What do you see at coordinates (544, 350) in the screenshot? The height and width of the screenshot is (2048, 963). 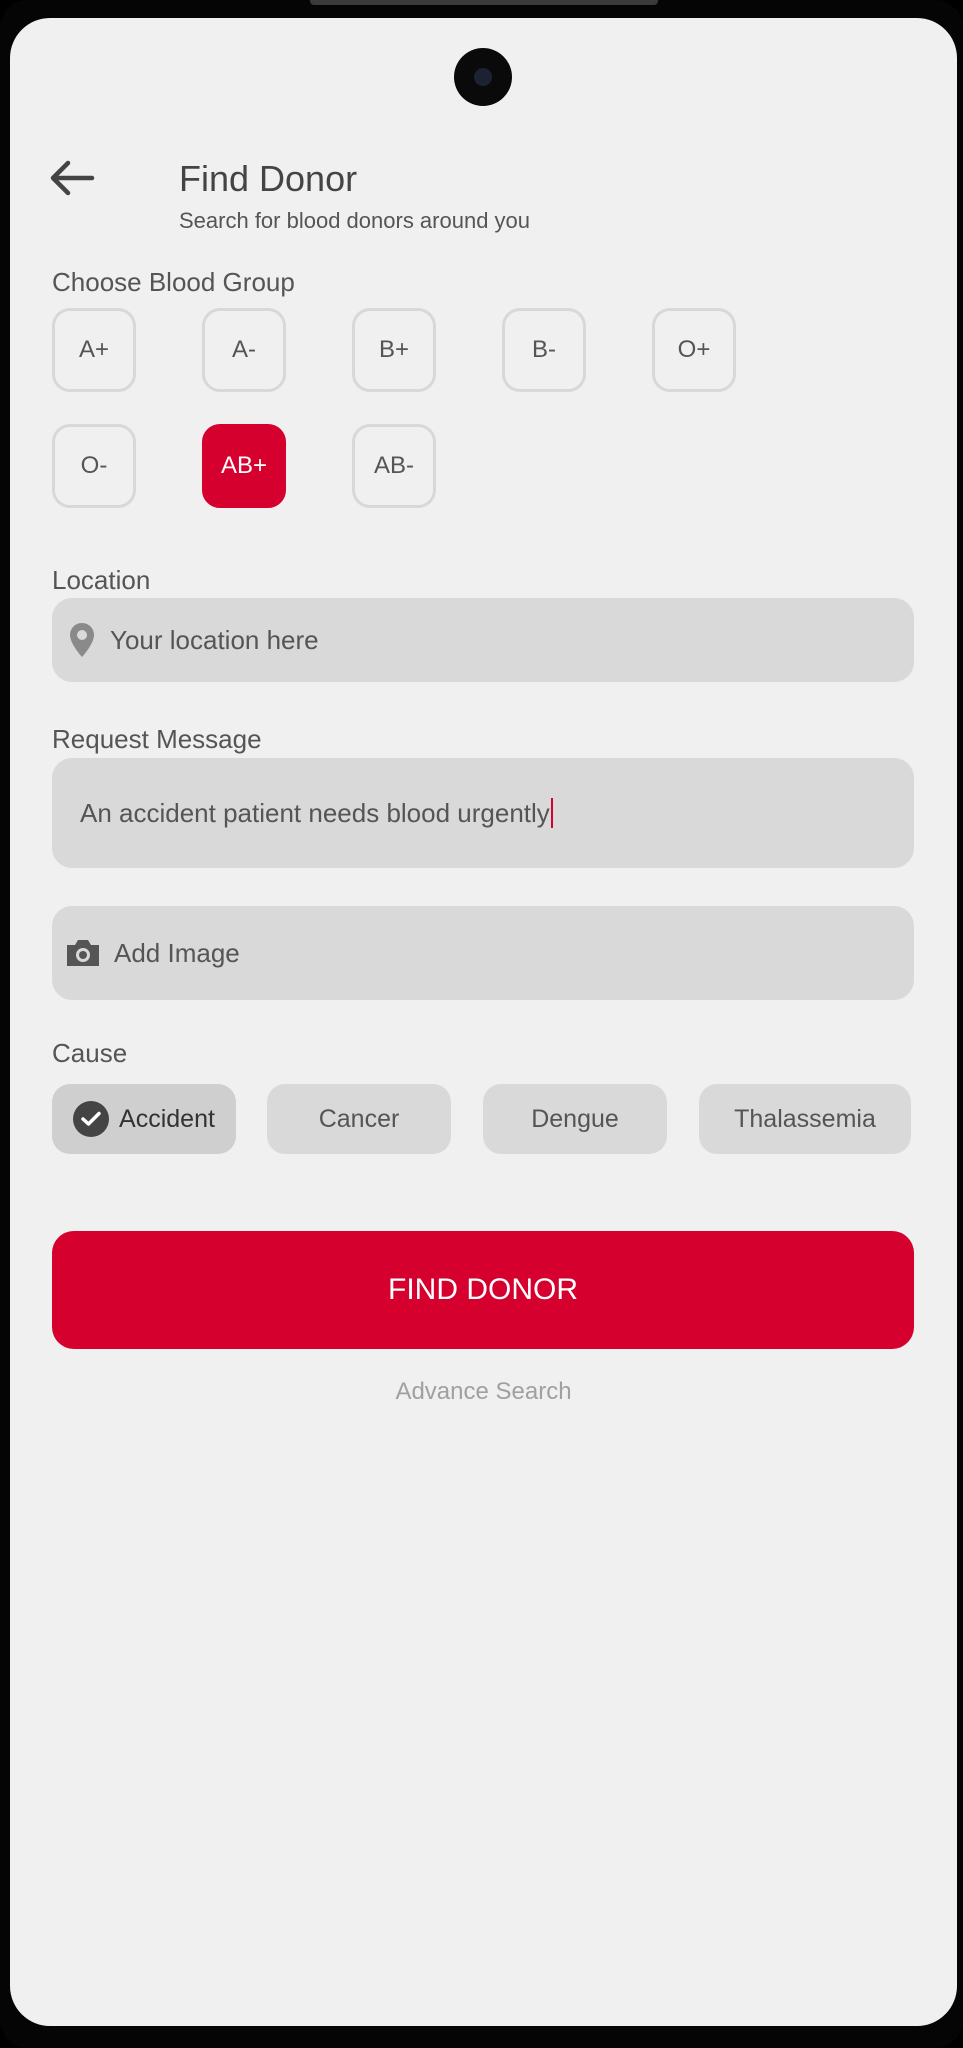 I see `blood-group-b-negative: B-` at bounding box center [544, 350].